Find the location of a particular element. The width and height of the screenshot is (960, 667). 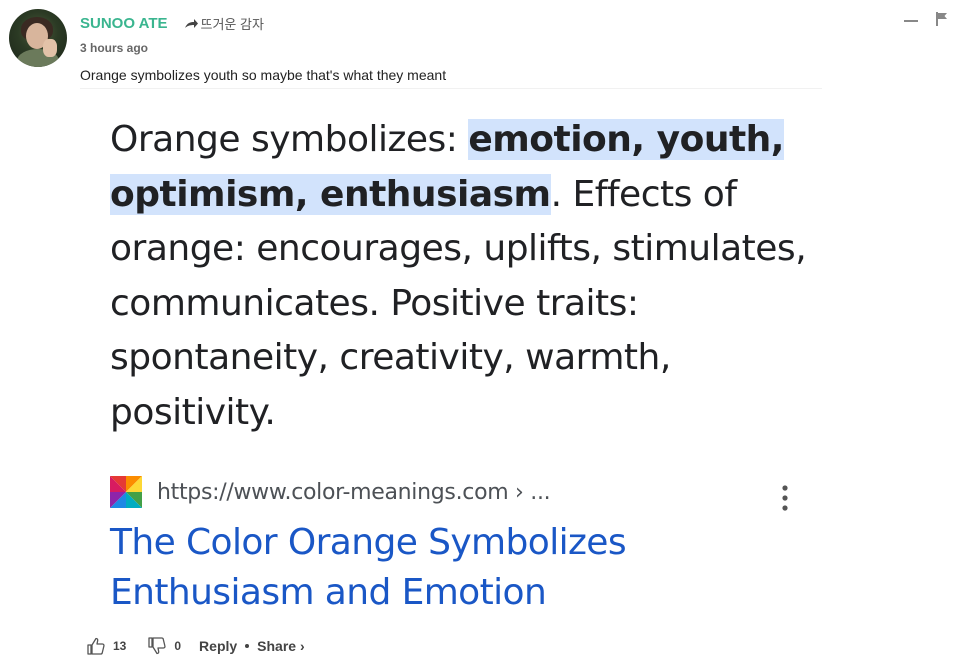

thumbs-down-icon is located at coordinates (157, 646).